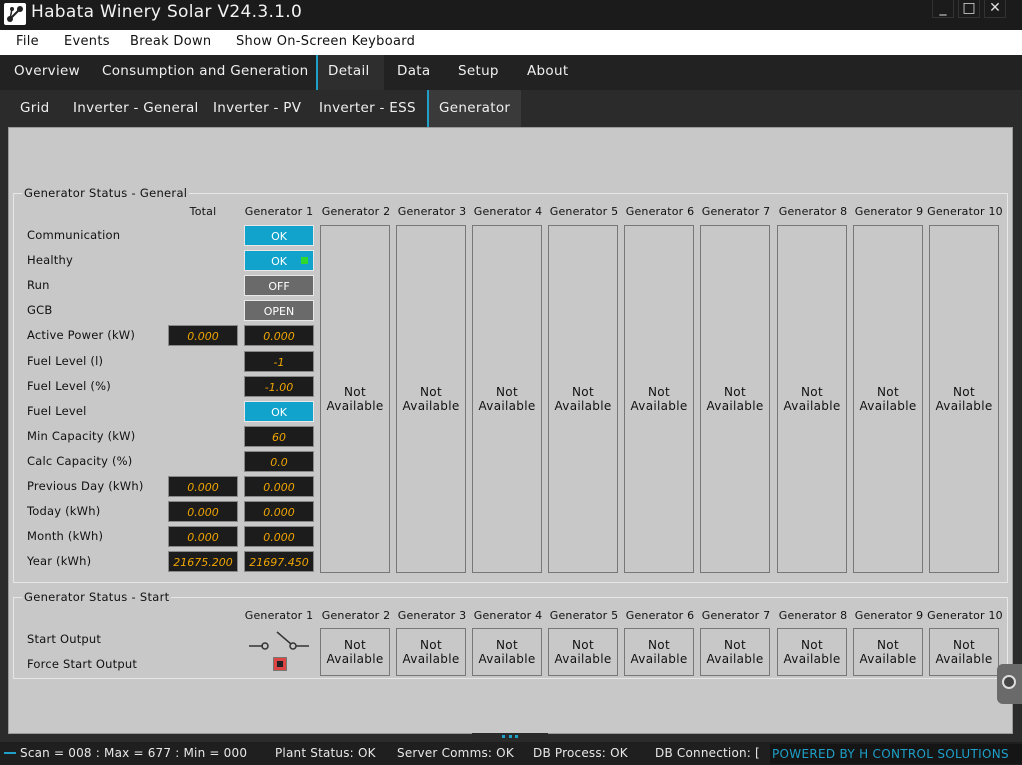 The image size is (1022, 765). Describe the element at coordinates (170, 41) in the screenshot. I see `menu-break-down: Break Down` at that location.